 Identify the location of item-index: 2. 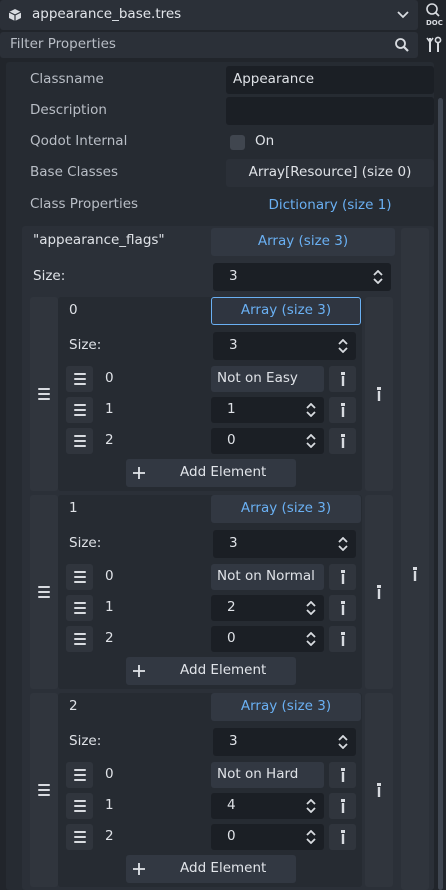
(109, 440).